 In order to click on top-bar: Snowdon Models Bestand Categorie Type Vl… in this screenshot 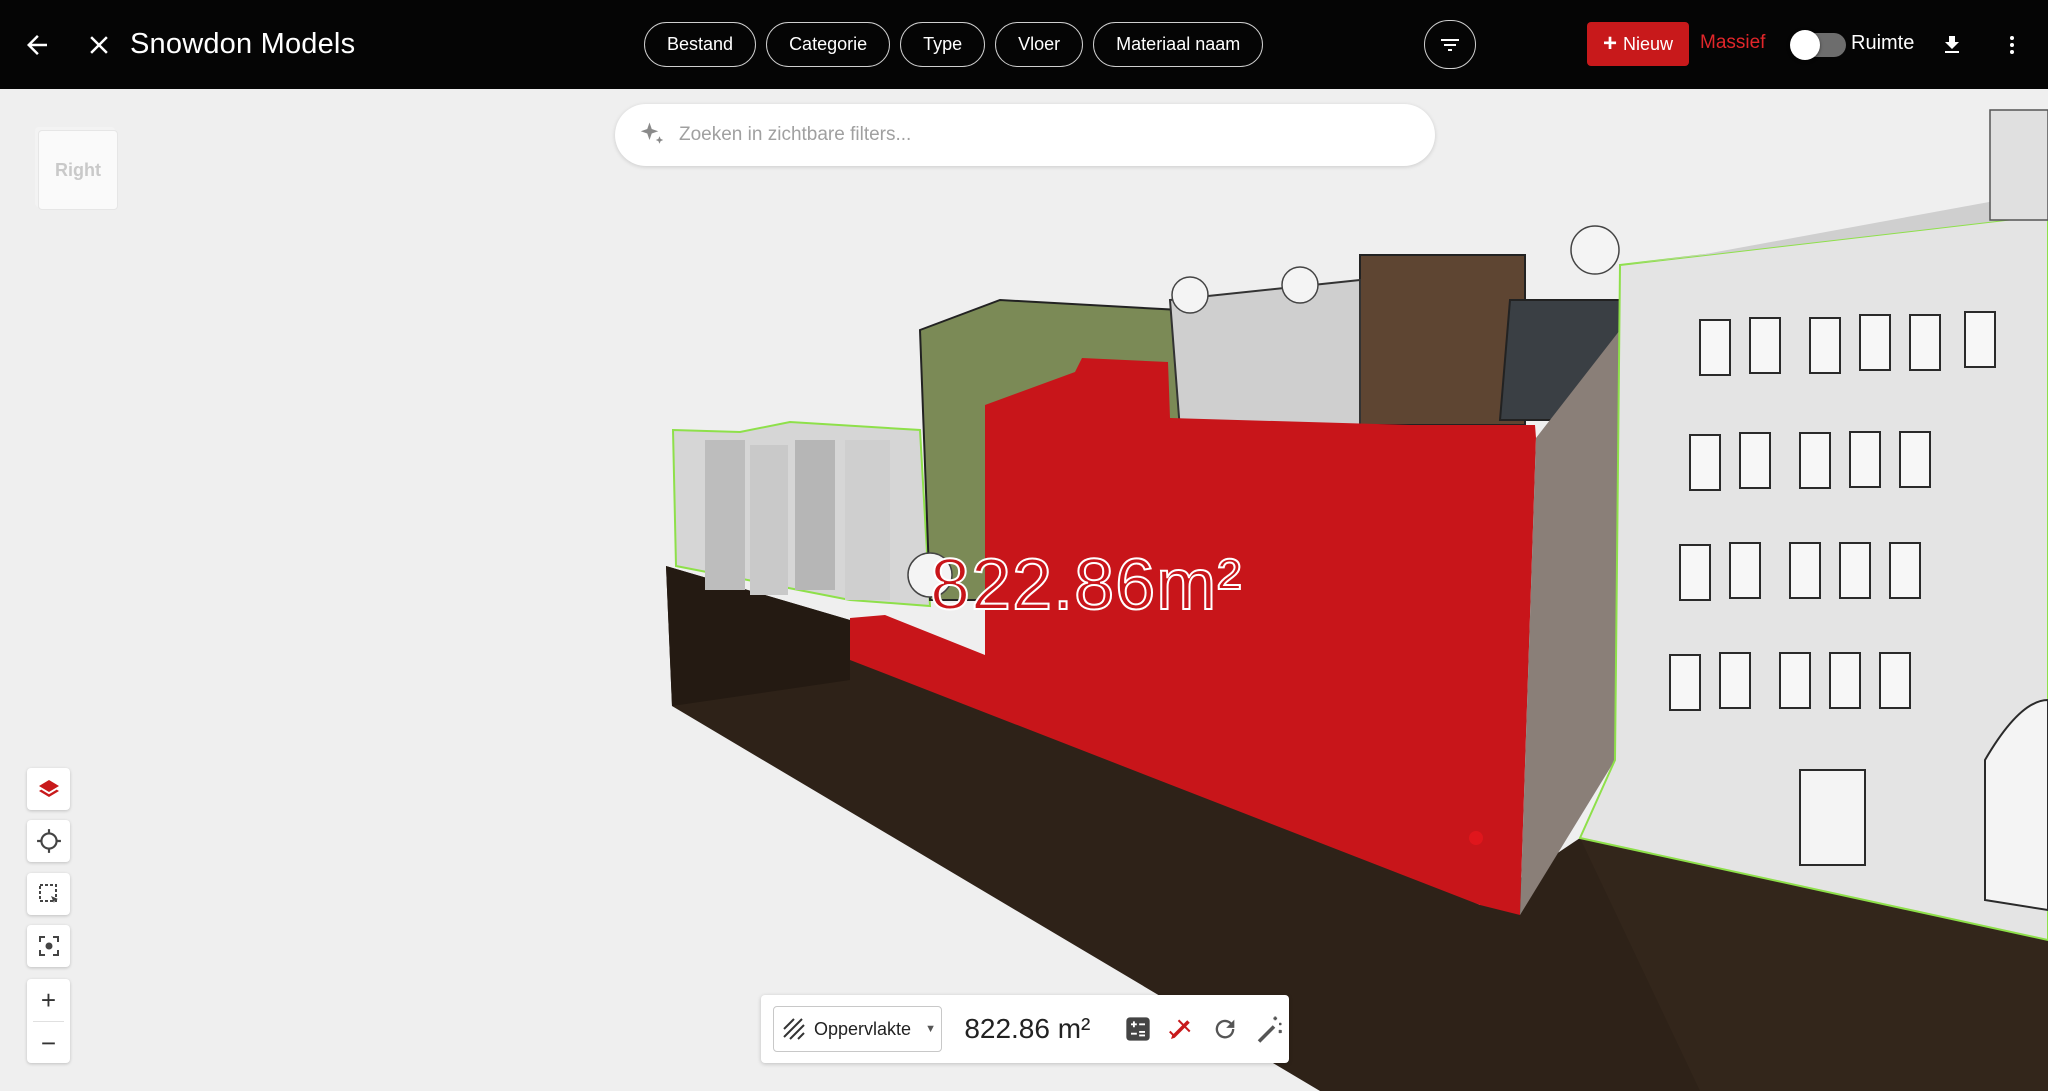, I will do `click(1024, 44)`.